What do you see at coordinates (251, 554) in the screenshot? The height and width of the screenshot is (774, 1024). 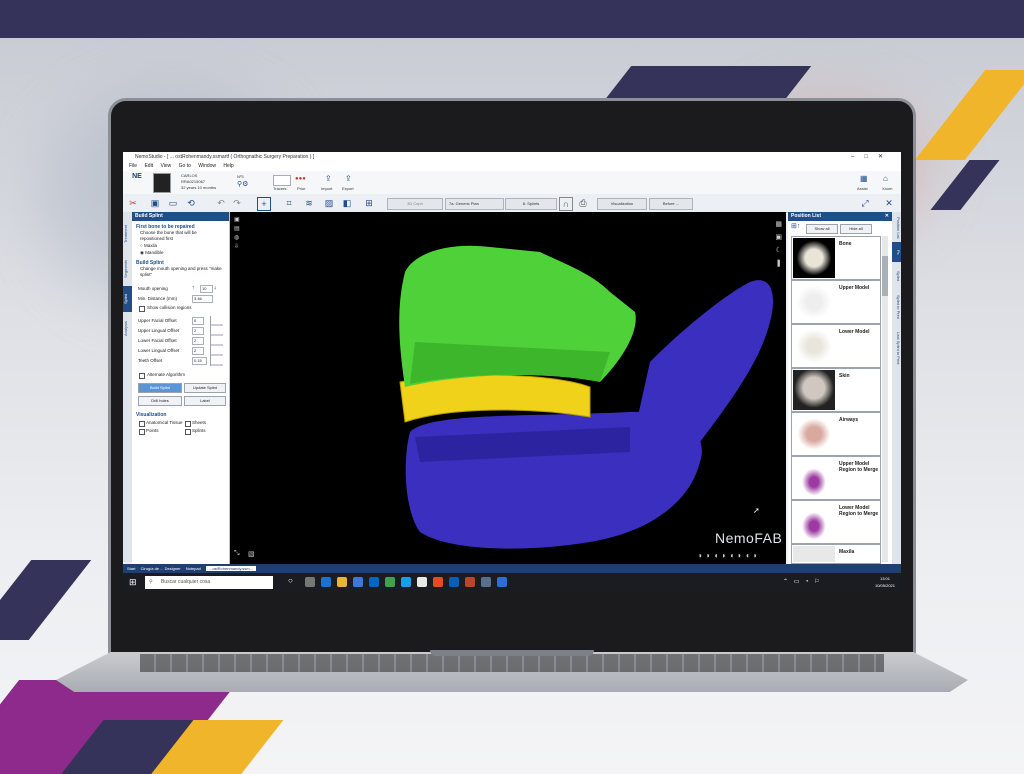 I see `snapshot-icon: ▧` at bounding box center [251, 554].